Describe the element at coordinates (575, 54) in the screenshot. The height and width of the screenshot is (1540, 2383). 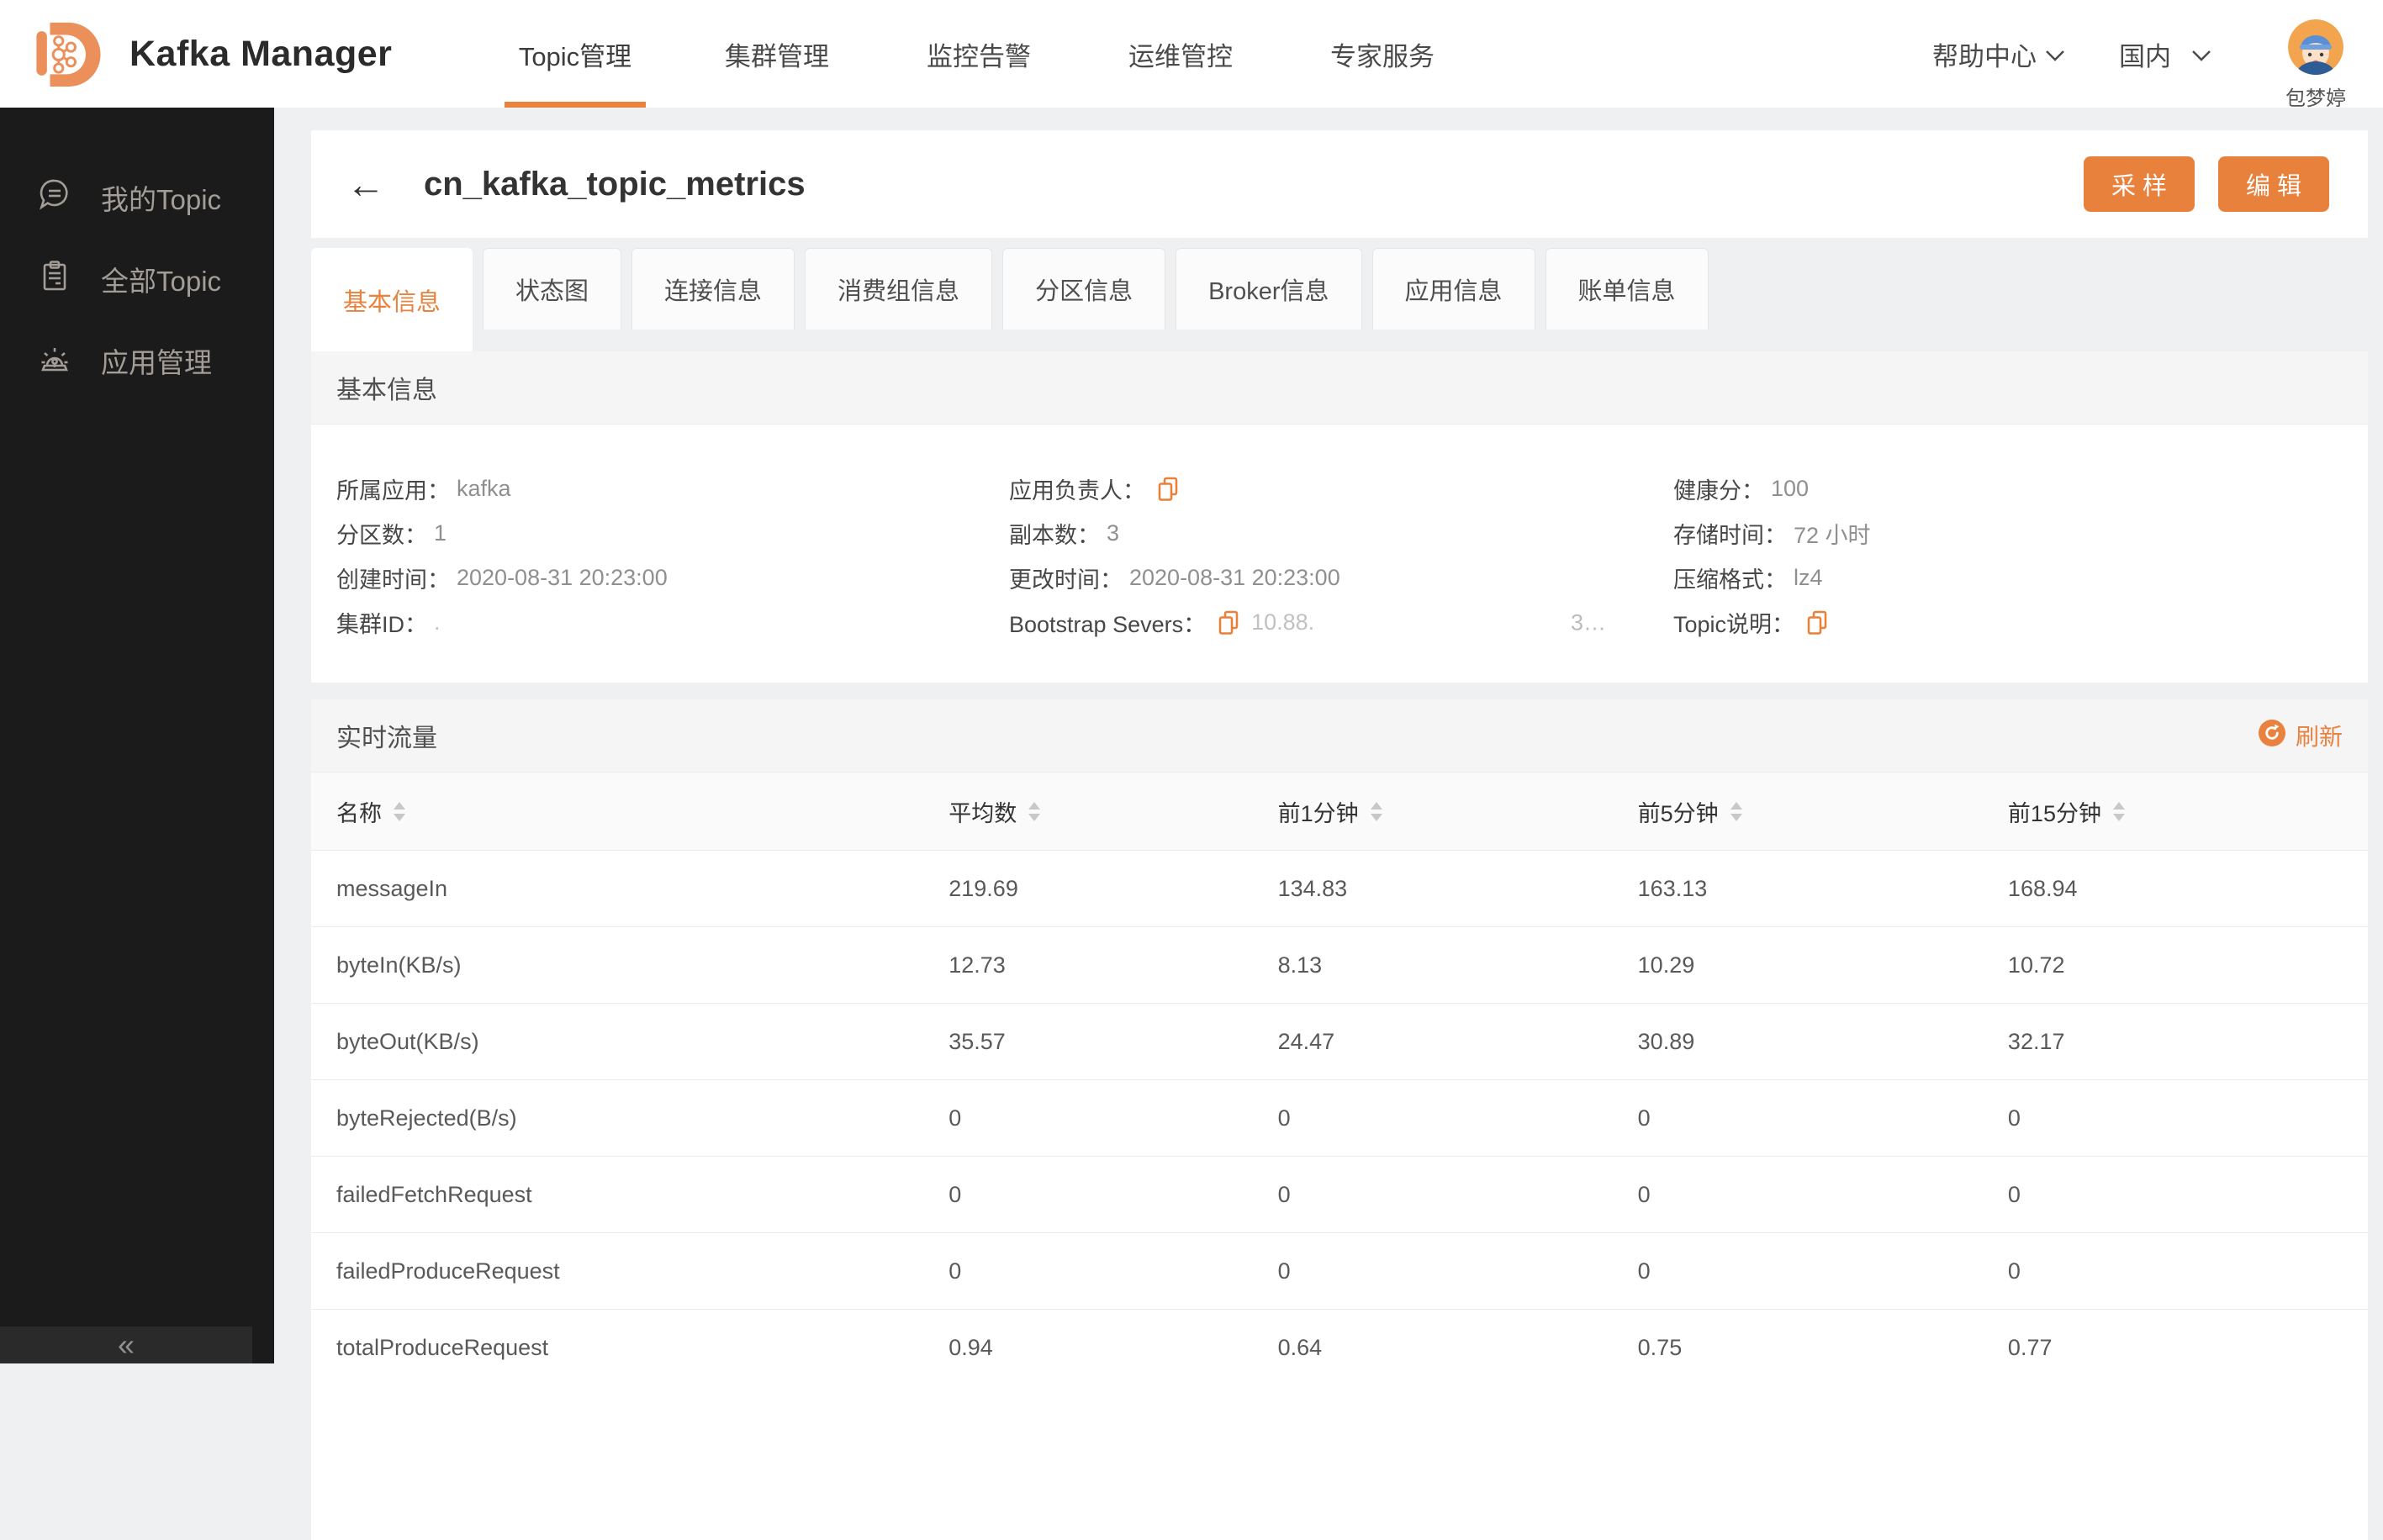
I see `nav-topic-manage: Topic管理` at that location.